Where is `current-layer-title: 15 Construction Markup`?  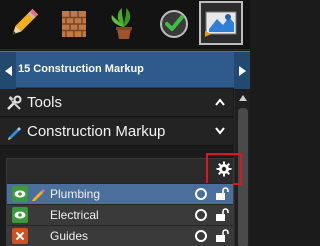
current-layer-title: 15 Construction Markup is located at coordinates (81, 69).